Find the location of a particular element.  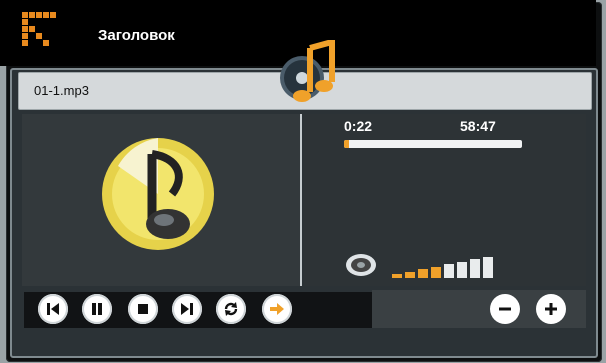

page-title: Заголовок is located at coordinates (136, 35).